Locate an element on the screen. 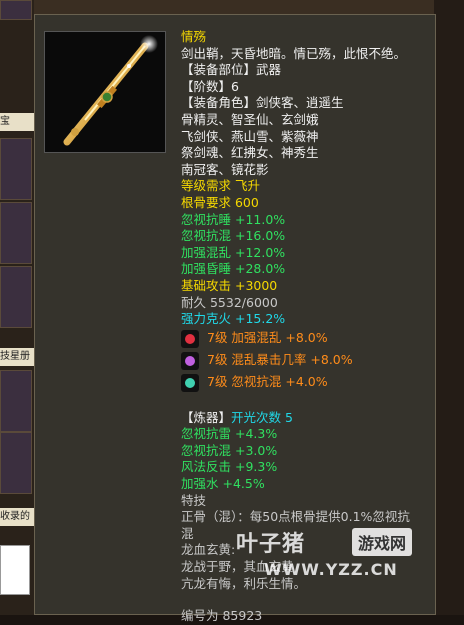  stat-line: 基础攻击 +3000 is located at coordinates (229, 285).